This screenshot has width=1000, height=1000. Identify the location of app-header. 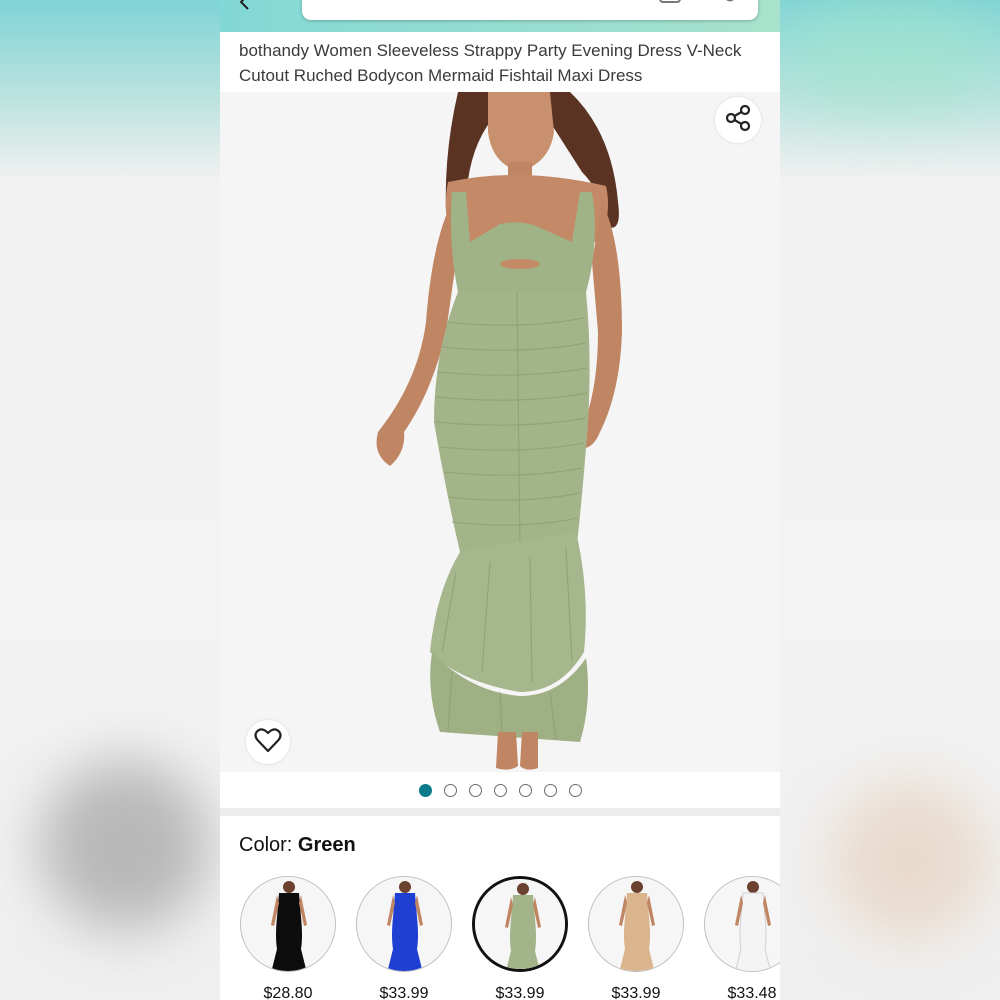
(500, 16).